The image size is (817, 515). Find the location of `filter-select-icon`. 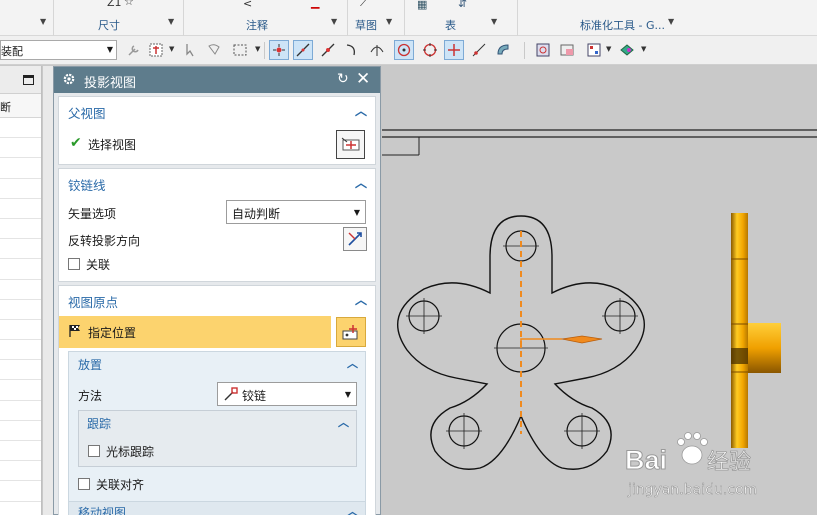

filter-select-icon is located at coordinates (156, 50).